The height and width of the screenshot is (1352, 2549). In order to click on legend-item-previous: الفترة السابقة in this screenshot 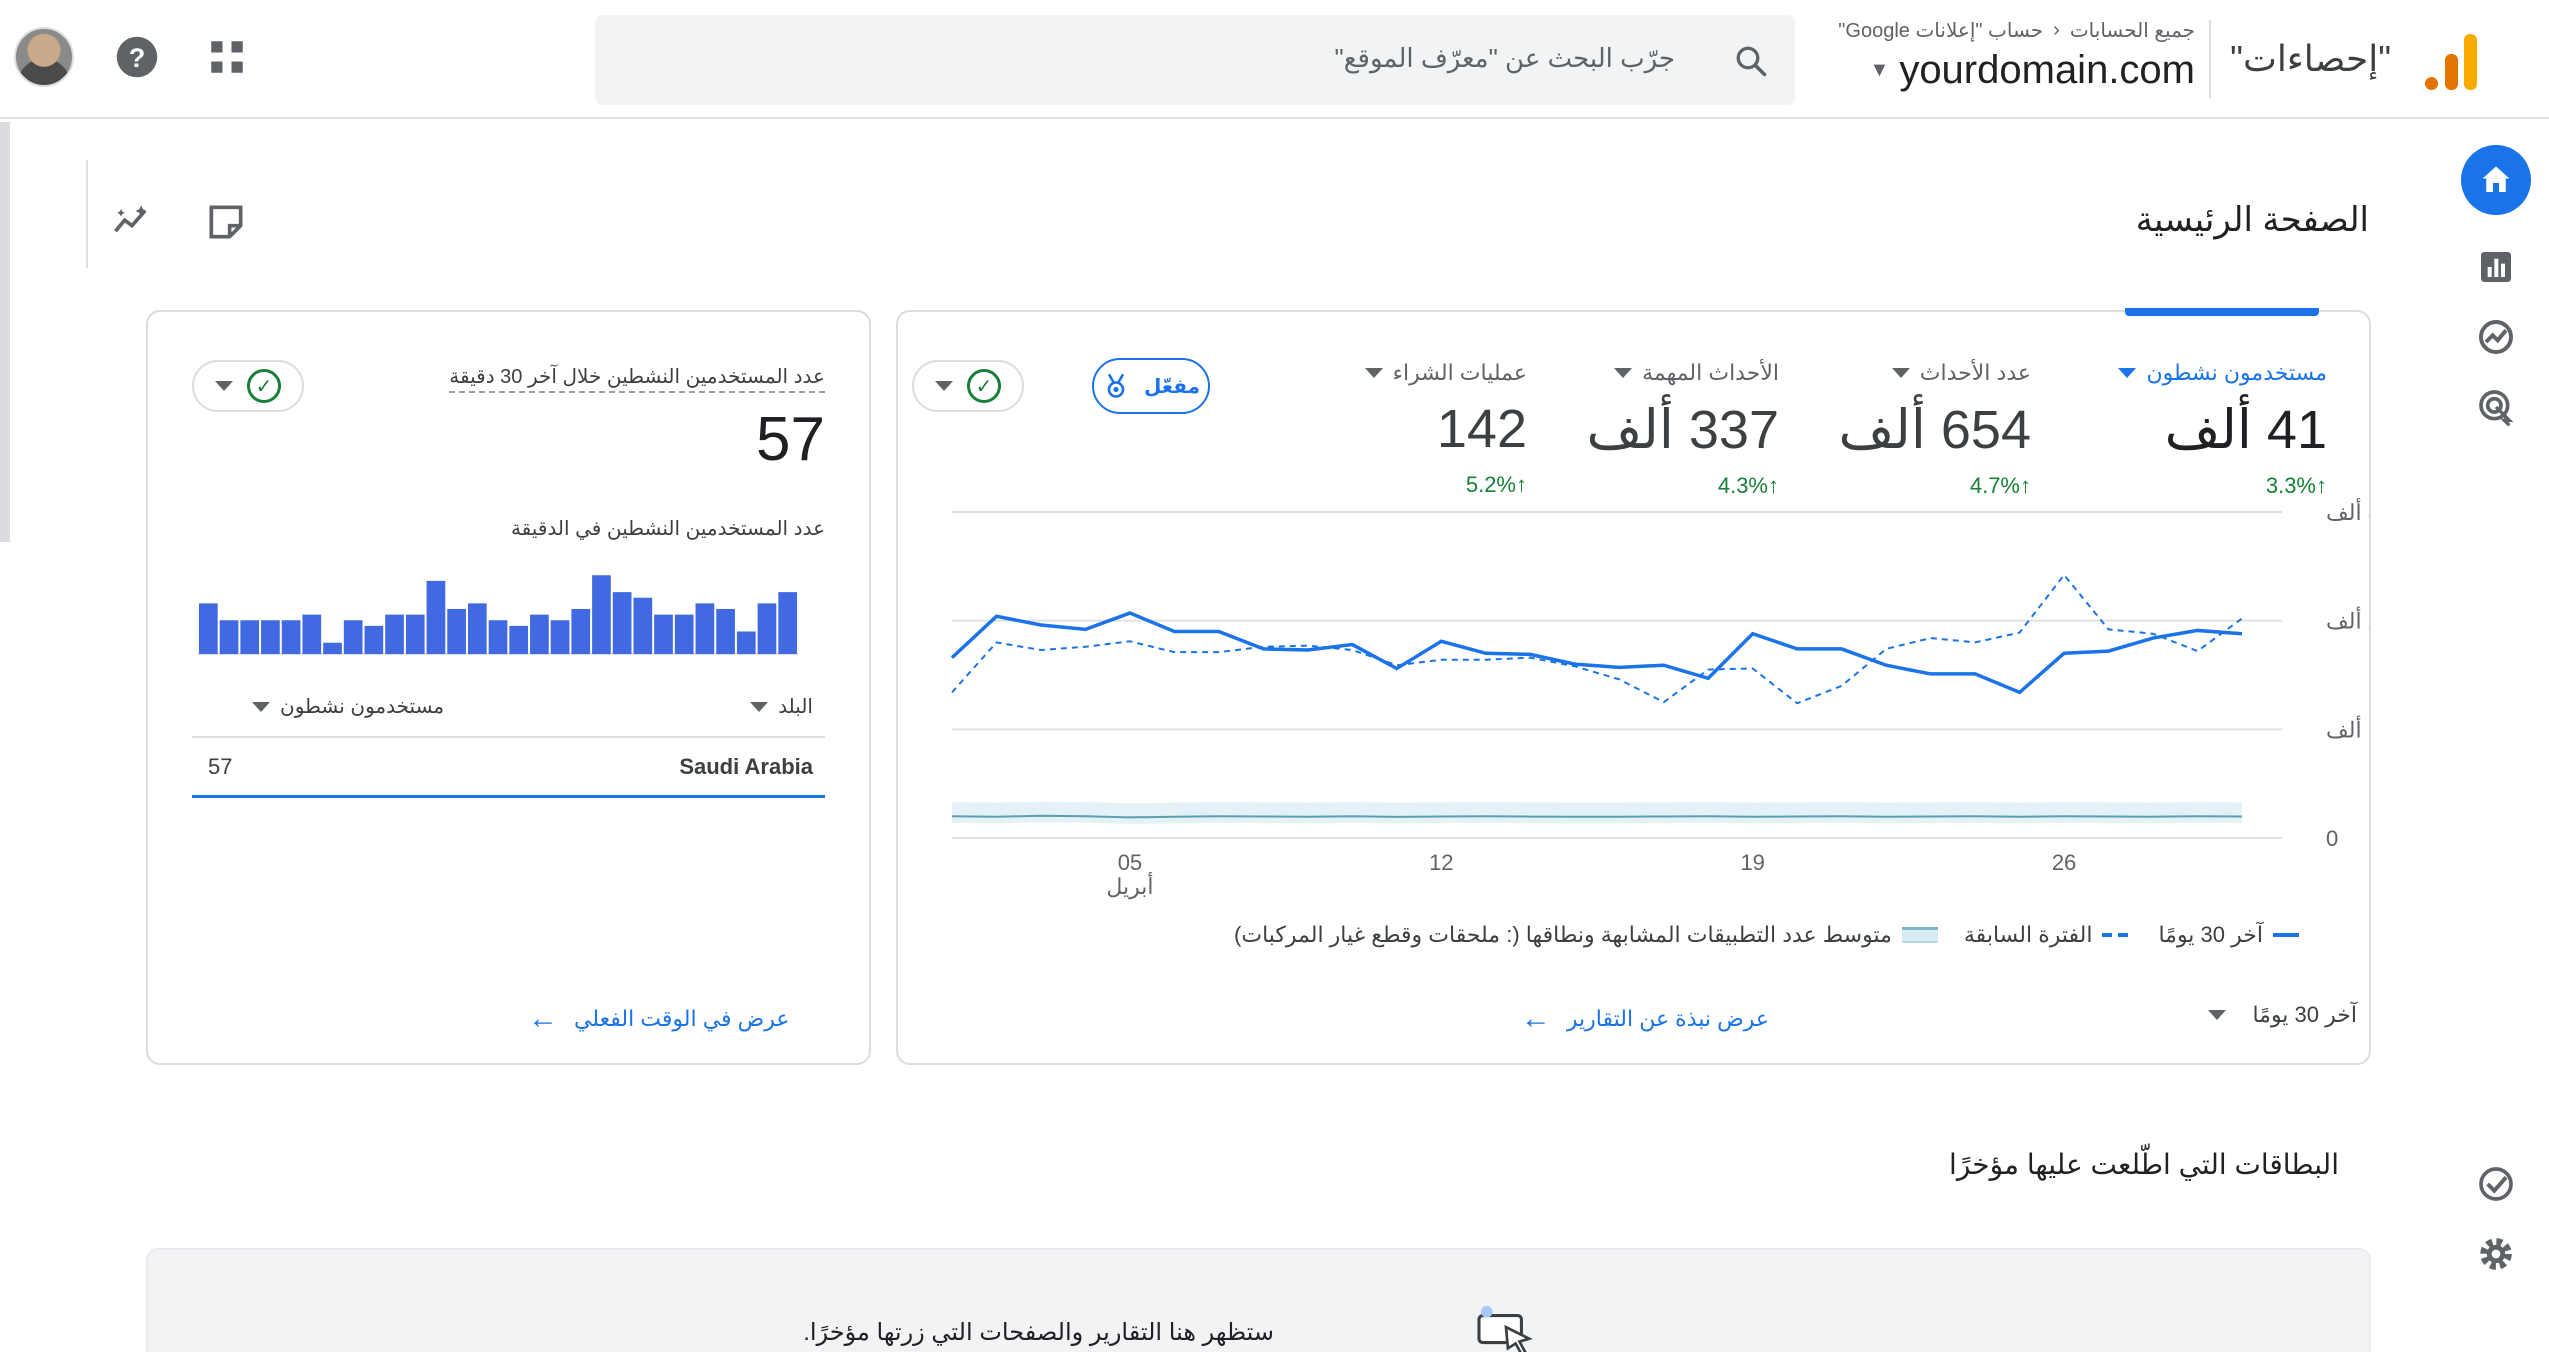, I will do `click(2048, 935)`.